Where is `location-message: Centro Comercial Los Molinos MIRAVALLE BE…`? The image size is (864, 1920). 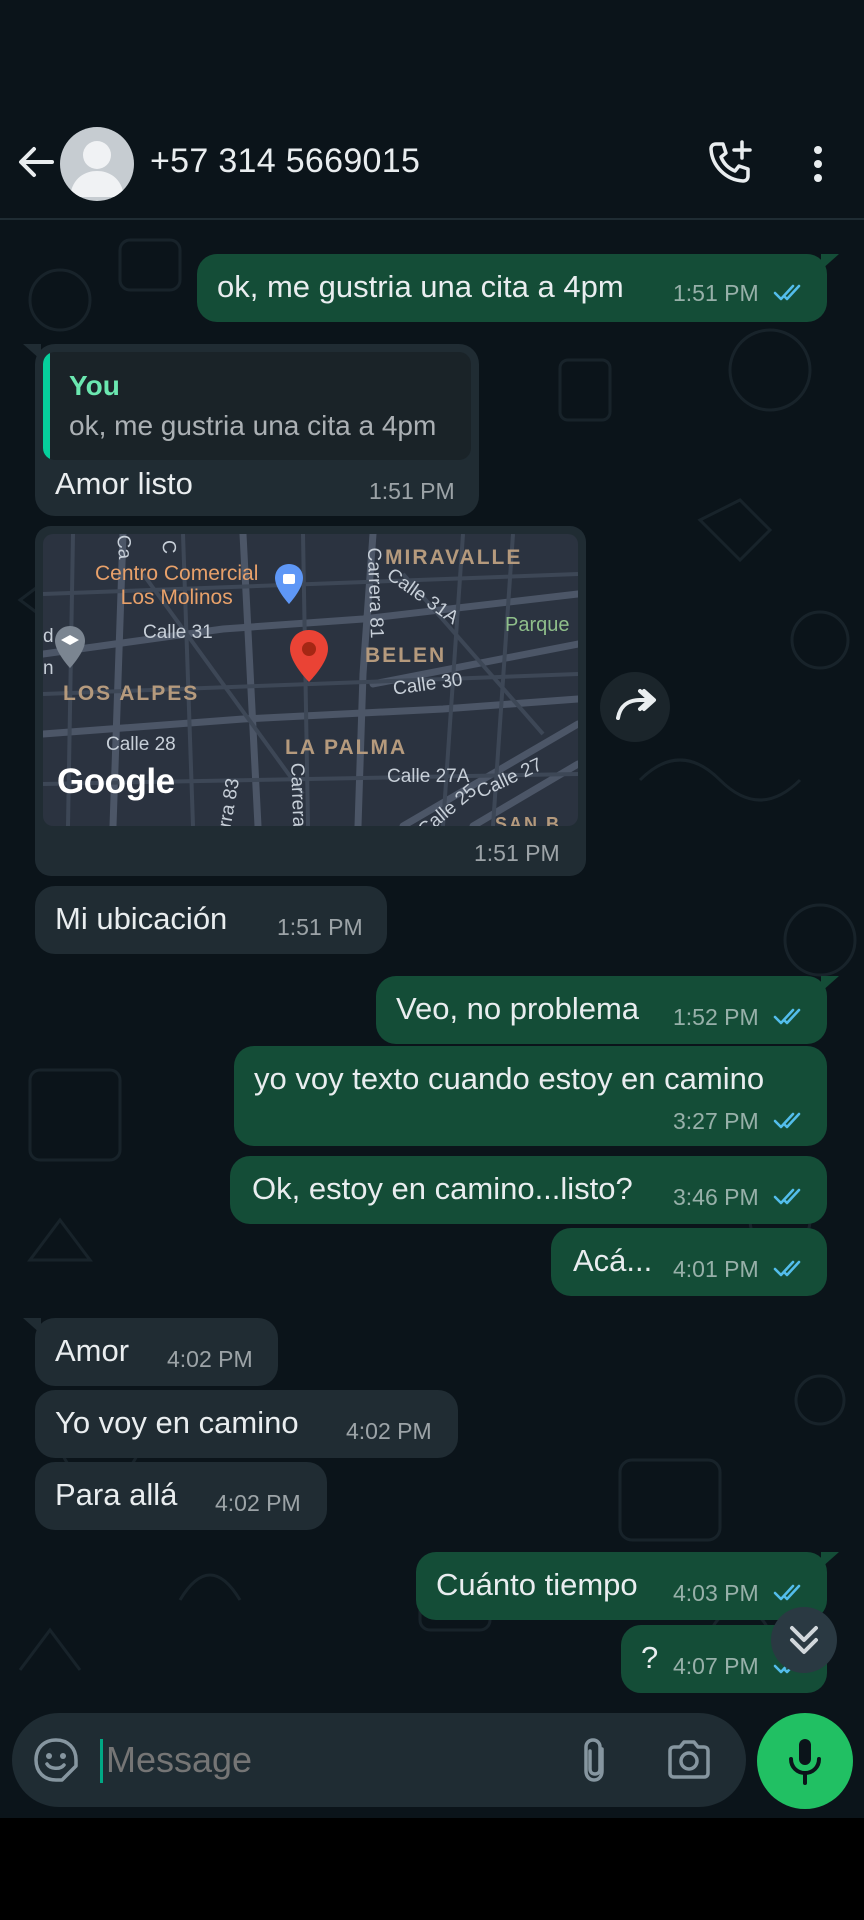
location-message: Centro Comercial Los Molinos MIRAVALLE BE… is located at coordinates (310, 701).